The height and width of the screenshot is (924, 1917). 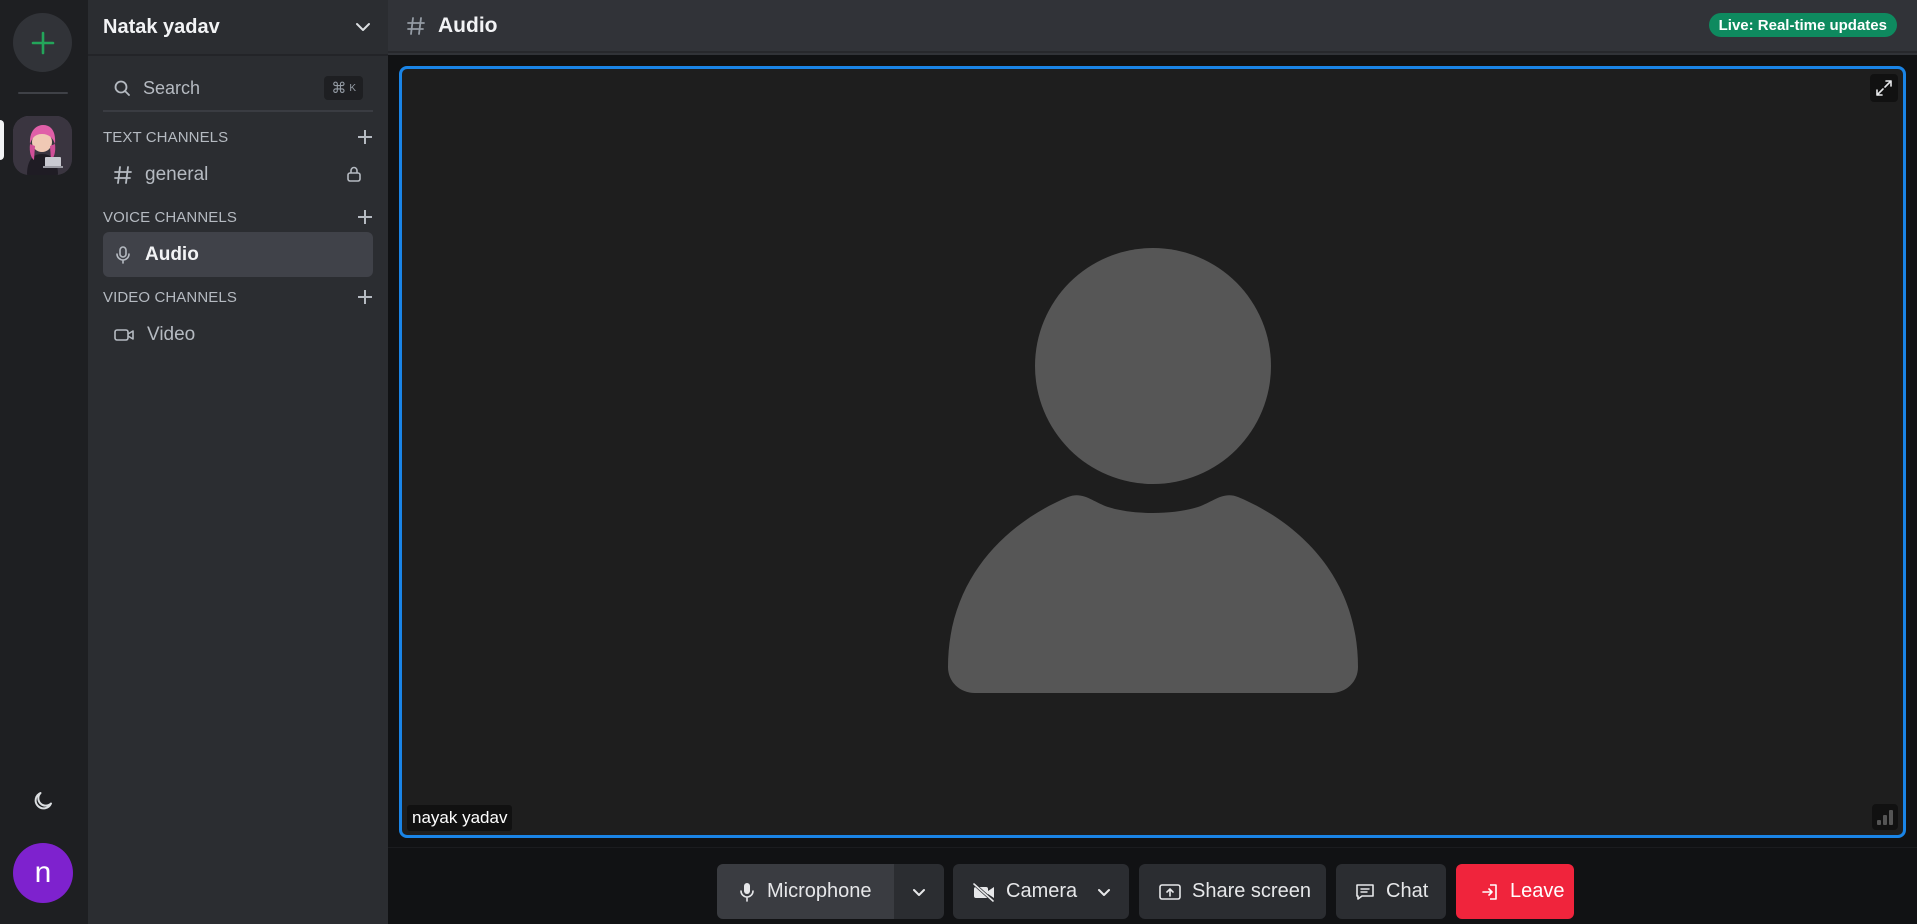 What do you see at coordinates (171, 334) in the screenshot?
I see `channel-label: Video` at bounding box center [171, 334].